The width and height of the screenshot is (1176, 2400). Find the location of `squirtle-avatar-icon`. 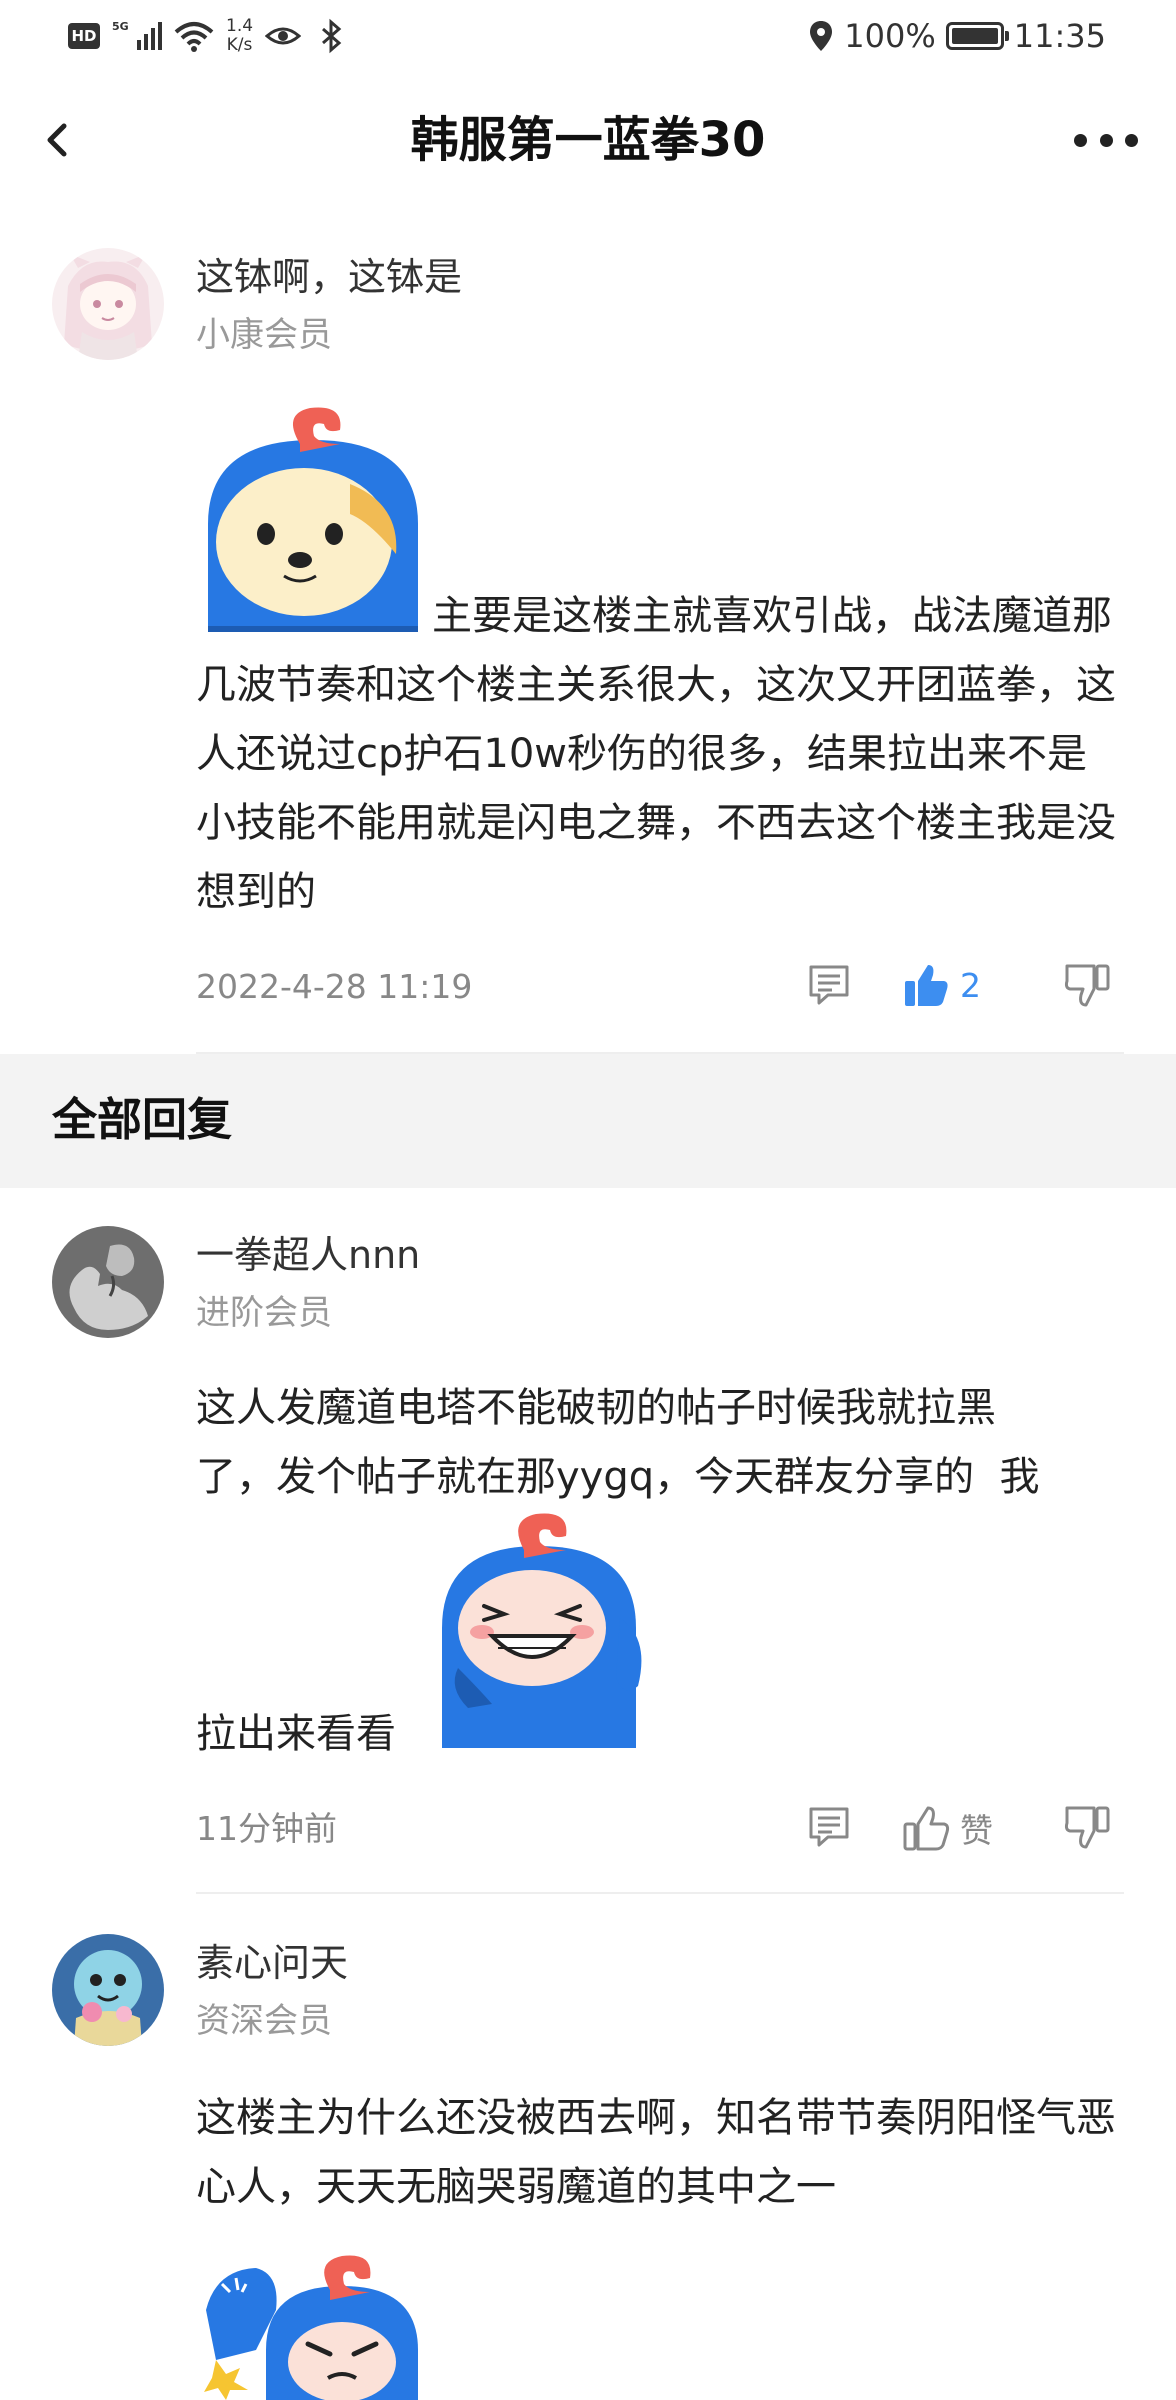

squirtle-avatar-icon is located at coordinates (108, 1990).